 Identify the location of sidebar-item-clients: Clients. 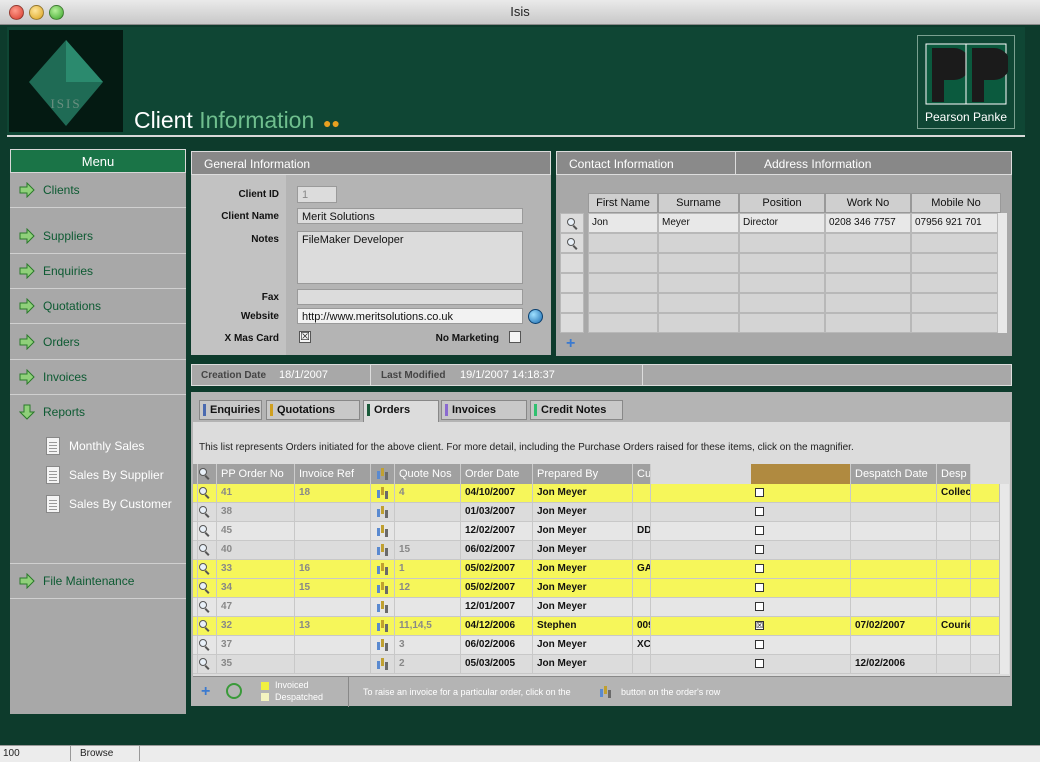
(98, 190).